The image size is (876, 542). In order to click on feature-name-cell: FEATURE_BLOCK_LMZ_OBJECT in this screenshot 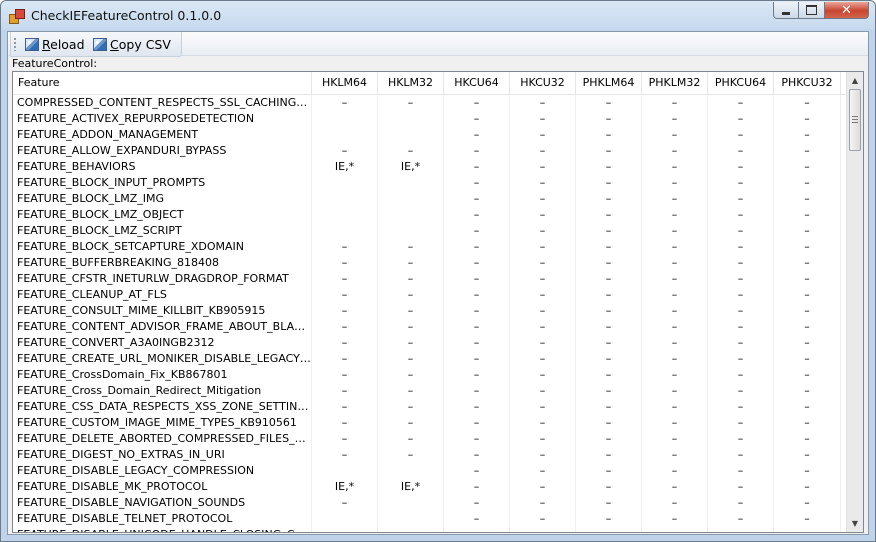, I will do `click(162, 215)`.